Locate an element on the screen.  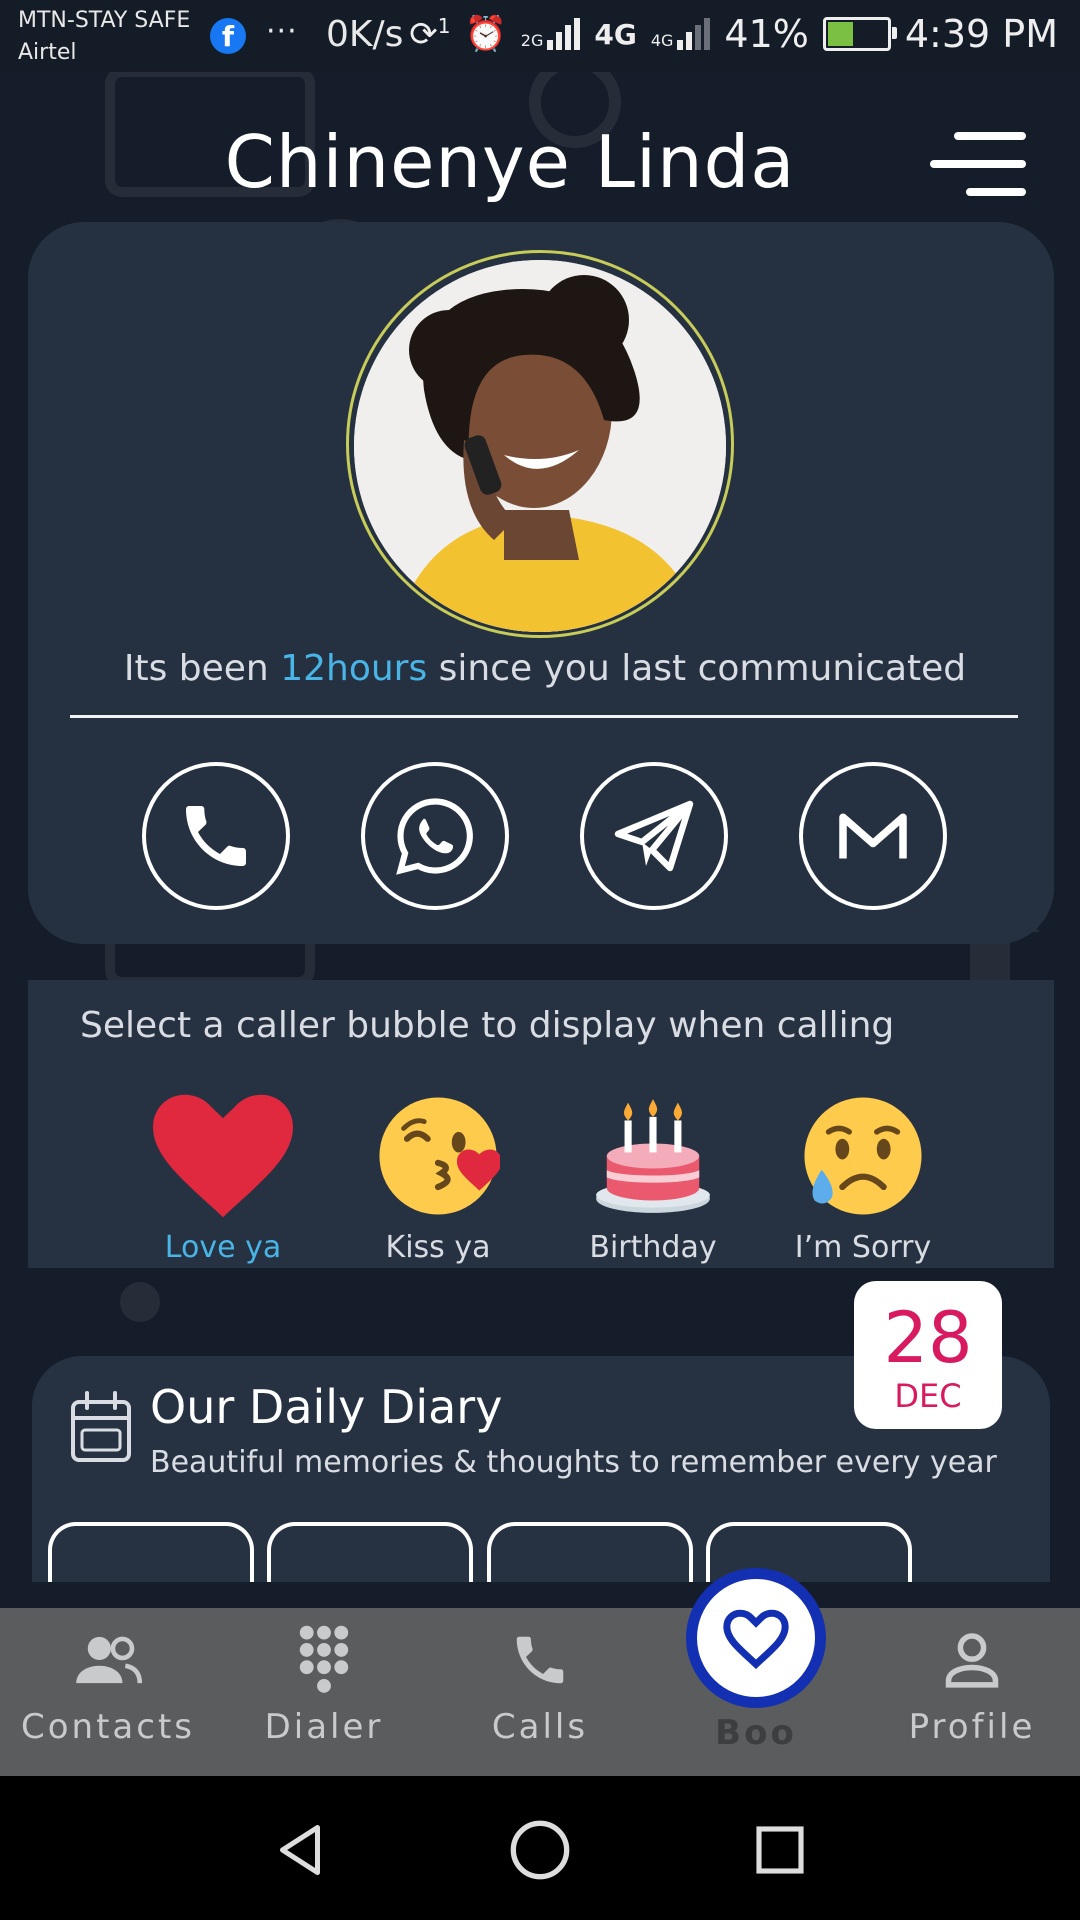
back-button is located at coordinates (300, 1850).